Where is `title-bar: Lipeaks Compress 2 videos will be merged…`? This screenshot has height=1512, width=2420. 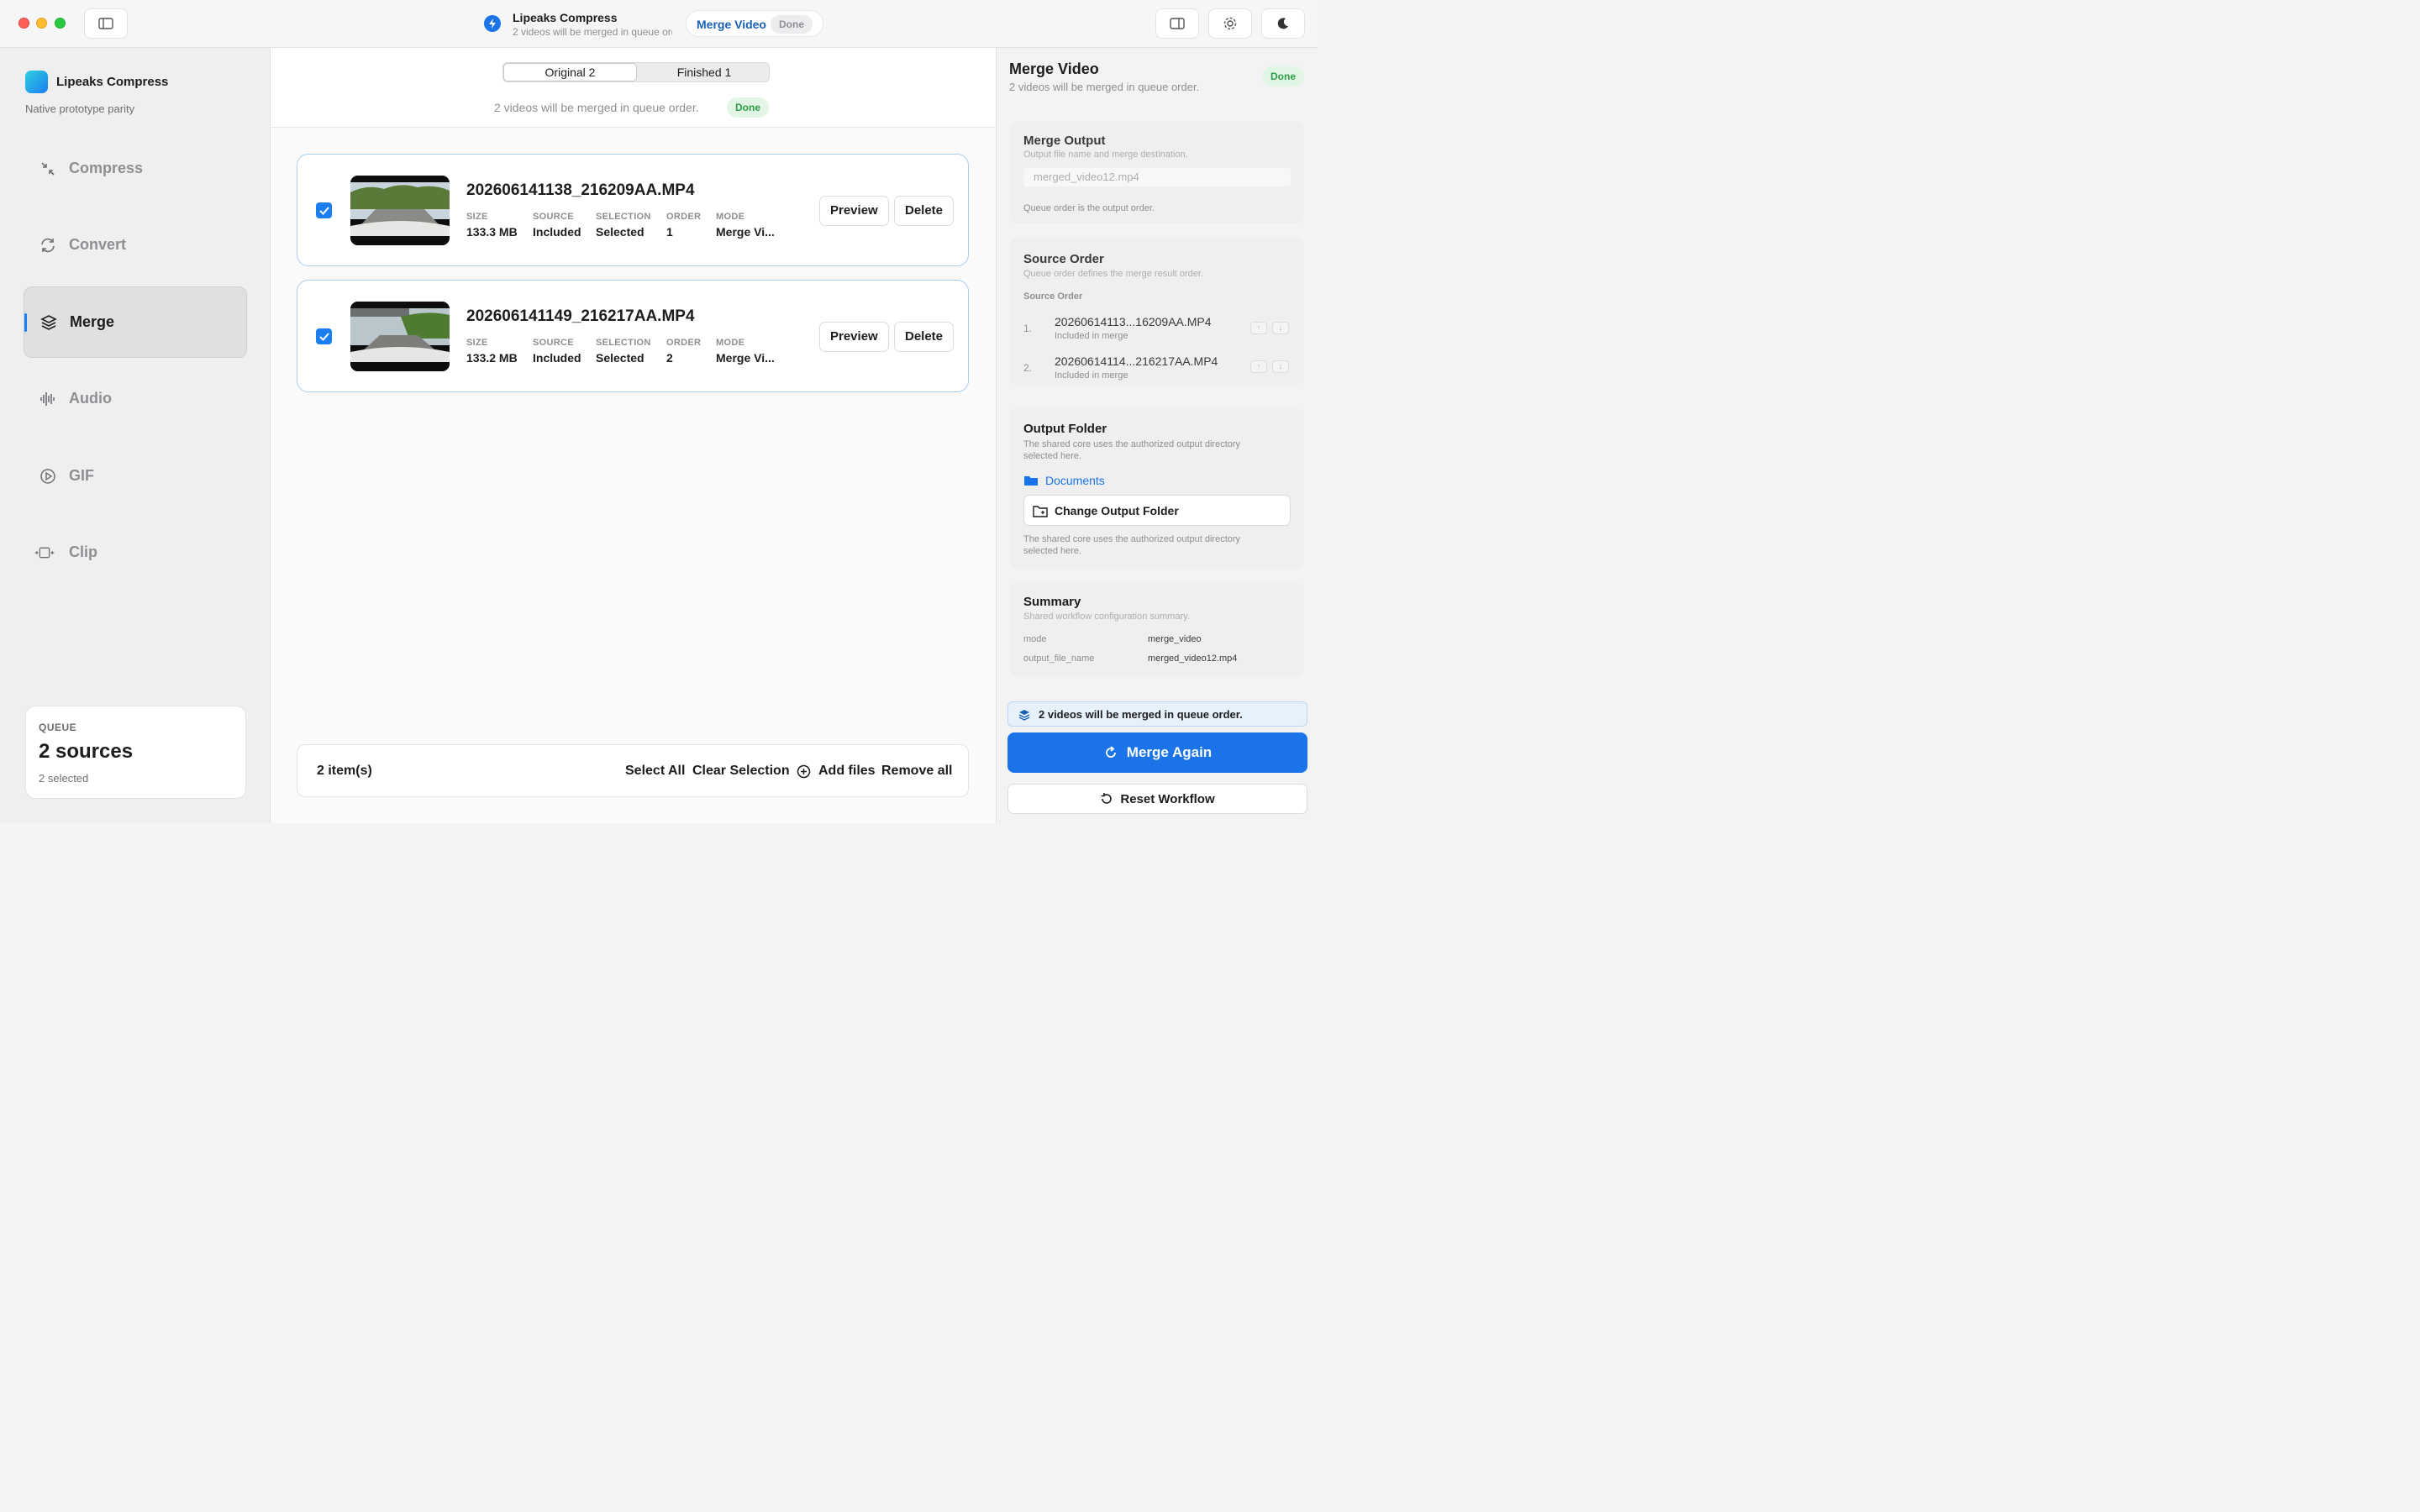
title-bar: Lipeaks Compress 2 videos will be merged… is located at coordinates (659, 24).